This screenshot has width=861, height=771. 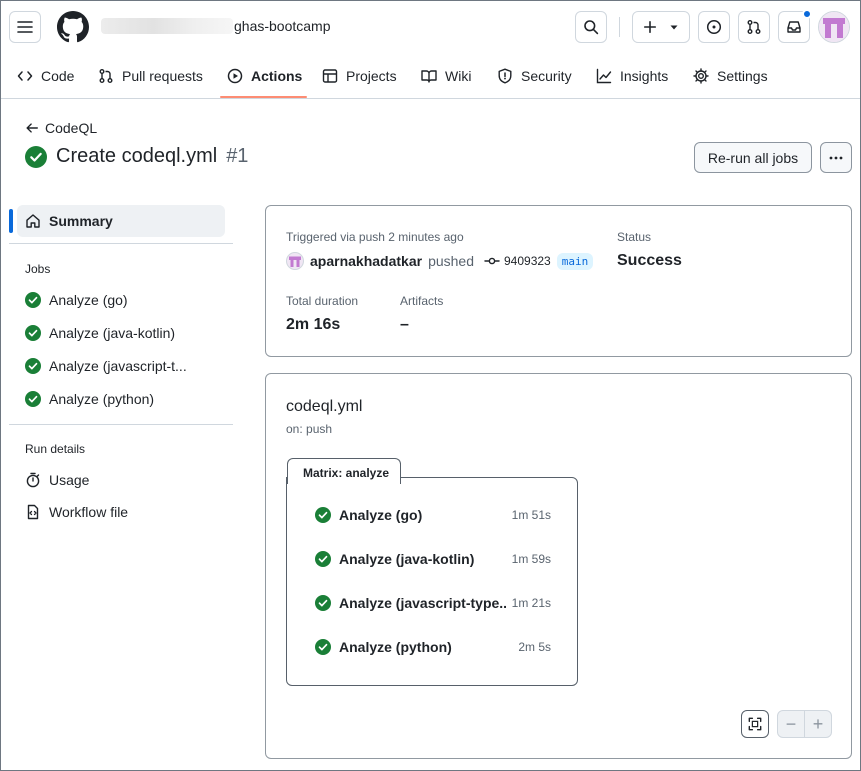 What do you see at coordinates (558, 281) in the screenshot?
I see `run-summary-card` at bounding box center [558, 281].